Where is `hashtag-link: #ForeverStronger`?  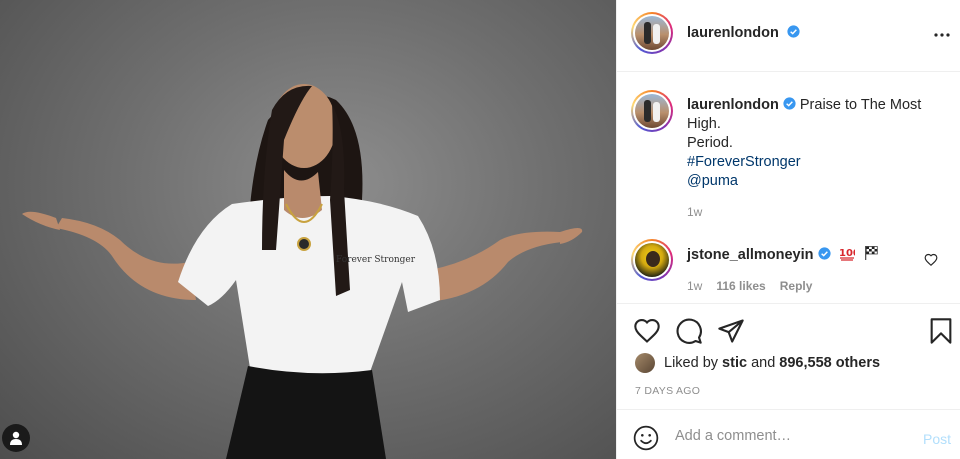
hashtag-link: #ForeverStronger is located at coordinates (744, 162).